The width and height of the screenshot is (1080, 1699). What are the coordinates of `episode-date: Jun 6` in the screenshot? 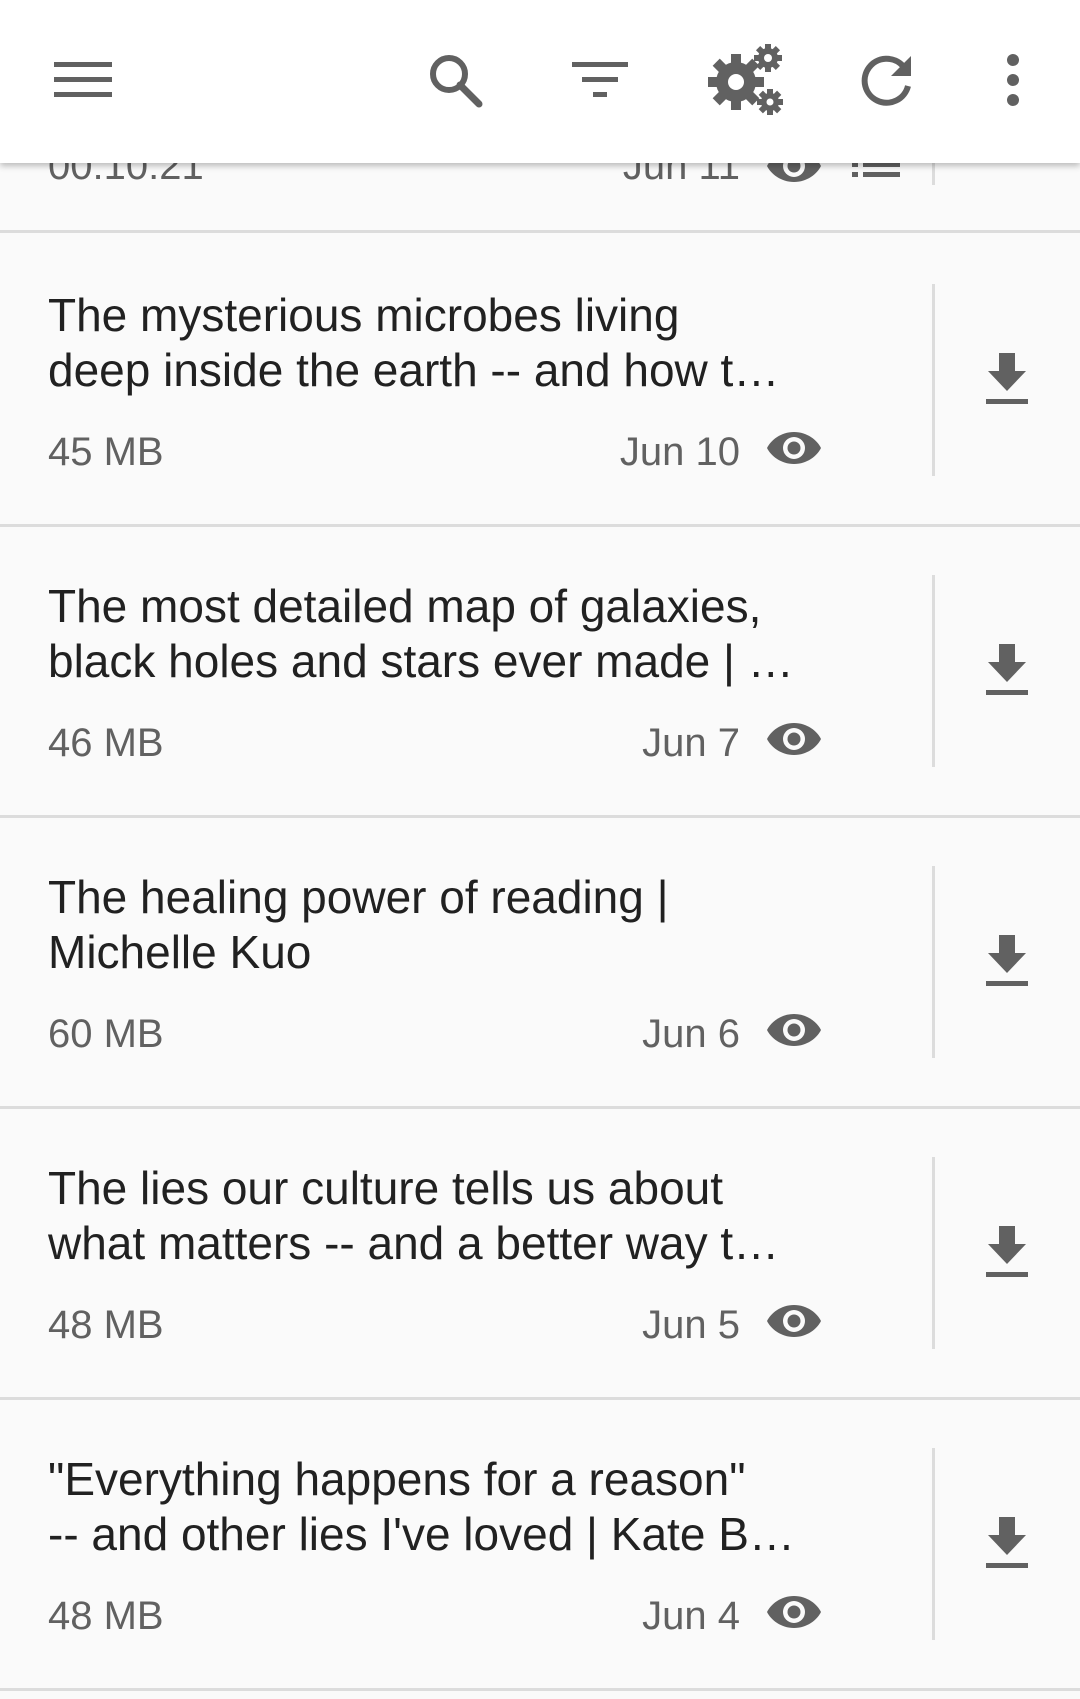 It's located at (691, 1034).